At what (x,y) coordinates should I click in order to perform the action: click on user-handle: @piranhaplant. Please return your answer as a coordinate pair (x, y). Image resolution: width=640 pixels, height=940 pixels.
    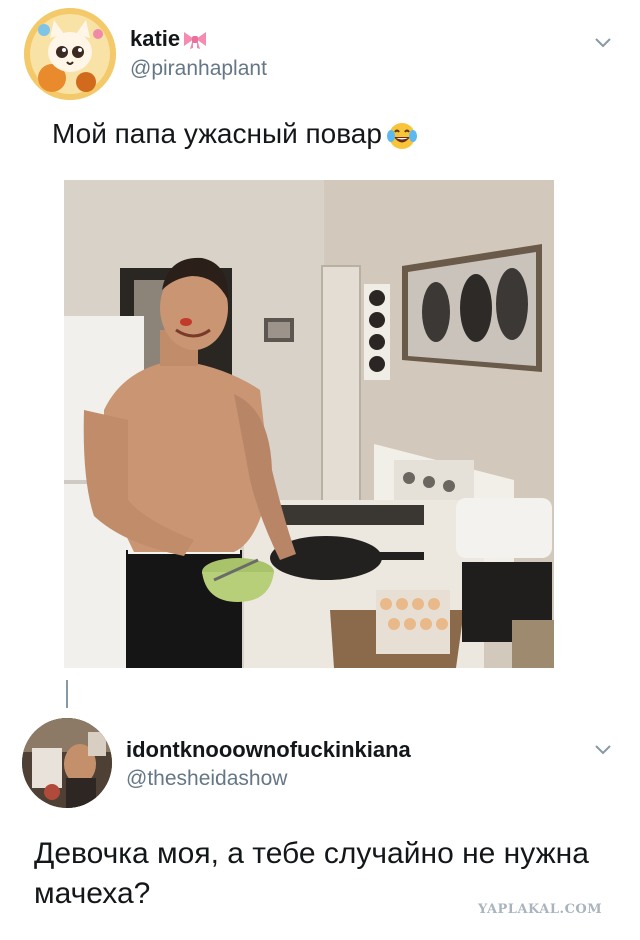
    Looking at the image, I should click on (198, 69).